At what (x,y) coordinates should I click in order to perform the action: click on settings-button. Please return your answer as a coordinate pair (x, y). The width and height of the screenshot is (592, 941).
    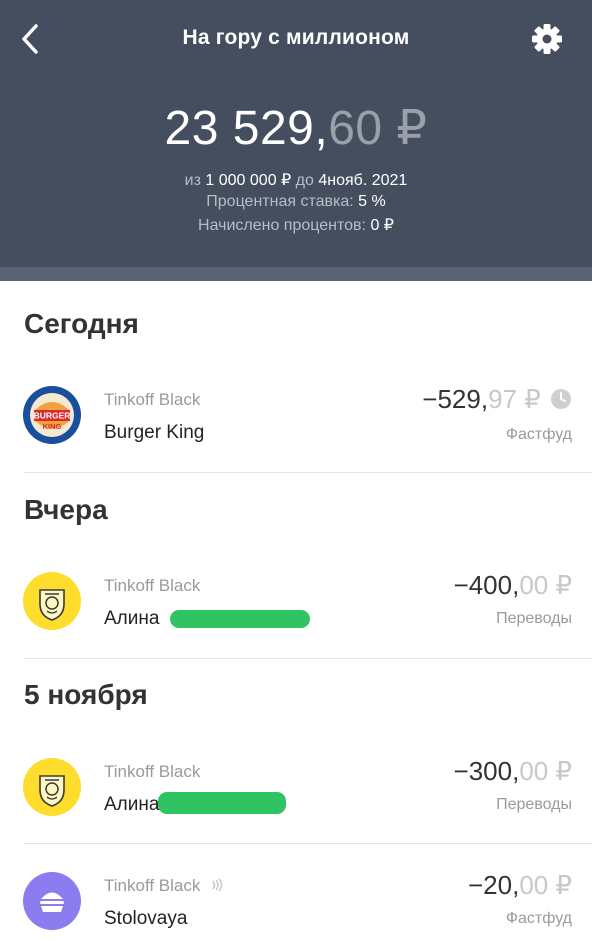
    Looking at the image, I should click on (547, 39).